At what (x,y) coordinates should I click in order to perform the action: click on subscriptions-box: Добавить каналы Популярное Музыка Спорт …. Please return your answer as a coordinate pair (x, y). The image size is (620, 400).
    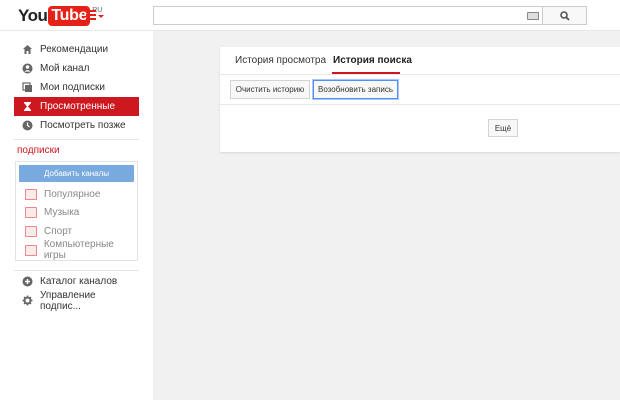
    Looking at the image, I should click on (76, 211).